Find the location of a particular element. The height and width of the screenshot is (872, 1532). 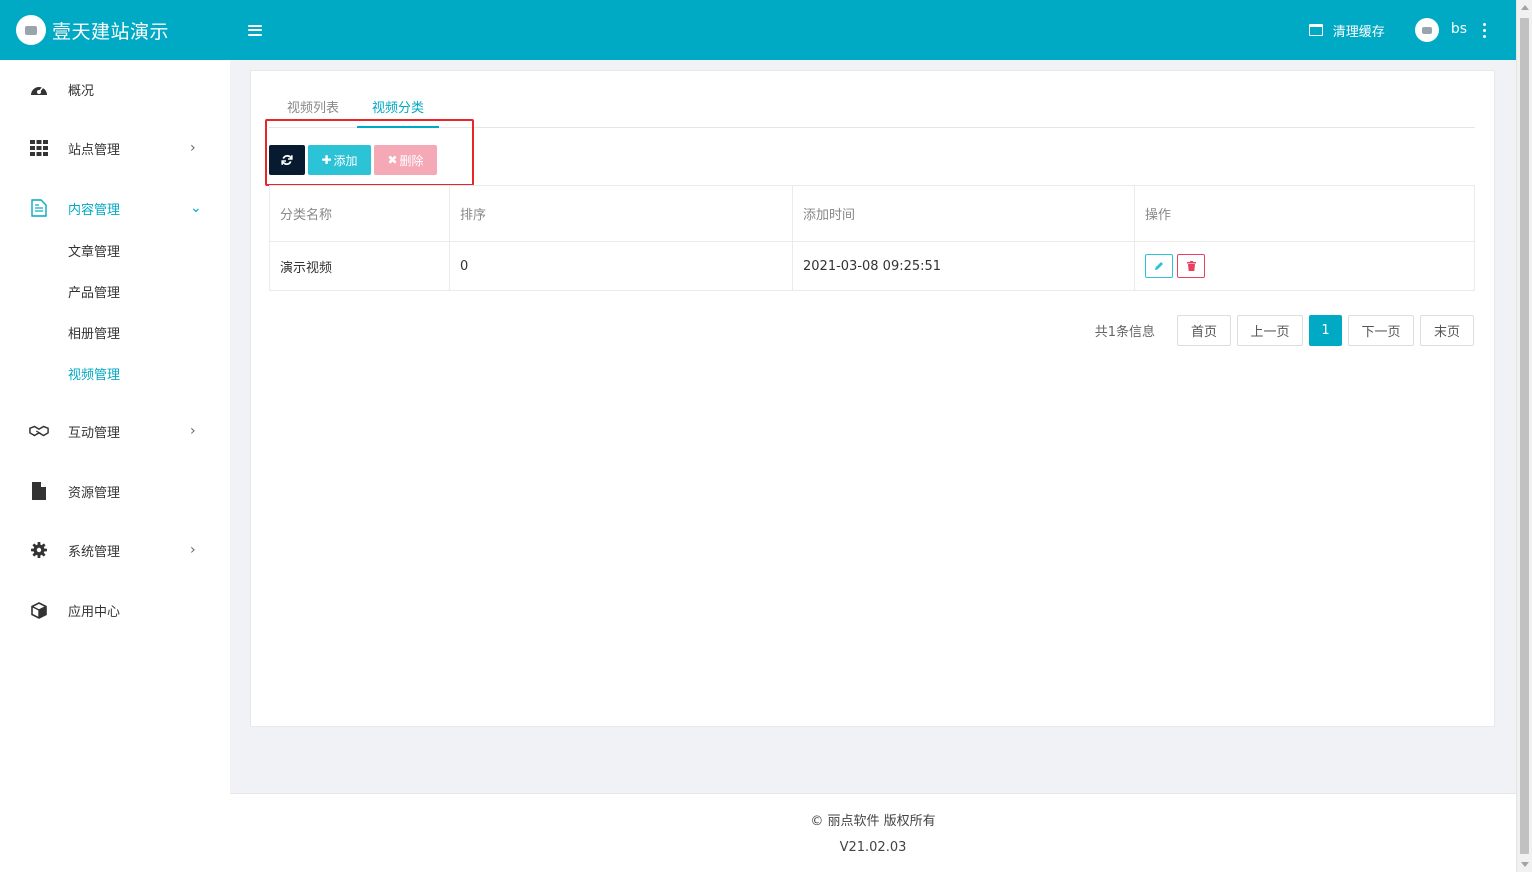

clear-cache-label: 清理缓存 is located at coordinates (1358, 32).